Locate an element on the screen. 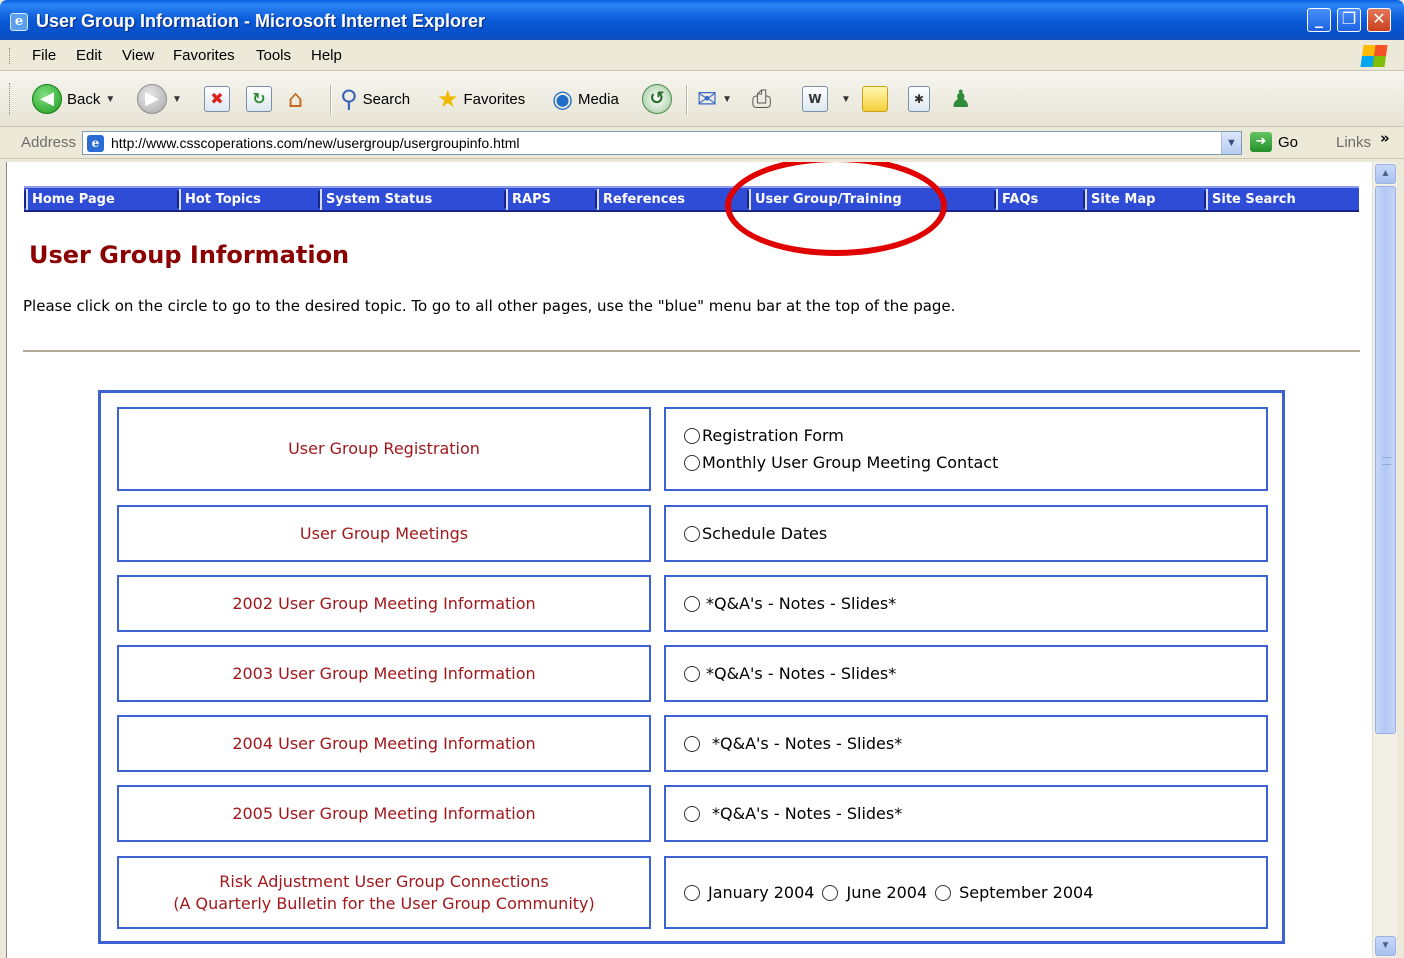 Image resolution: width=1404 pixels, height=958 pixels. nav-home-page: Home Page is located at coordinates (101, 199).